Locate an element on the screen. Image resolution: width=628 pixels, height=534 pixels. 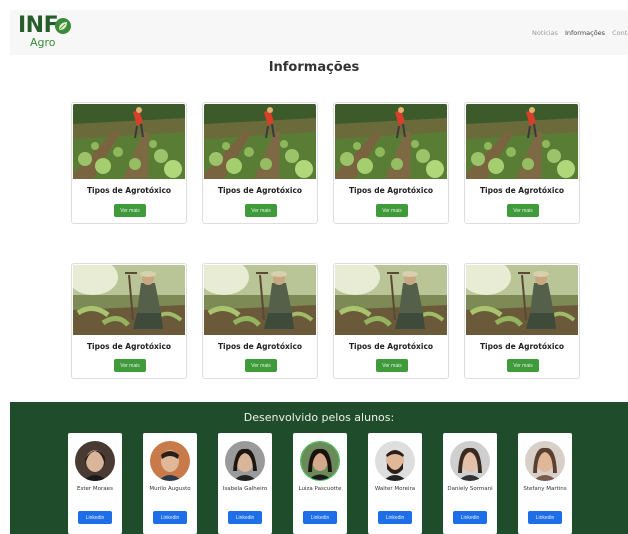
footer-title: Desenvolvido pelos alunos: is located at coordinates (319, 417).